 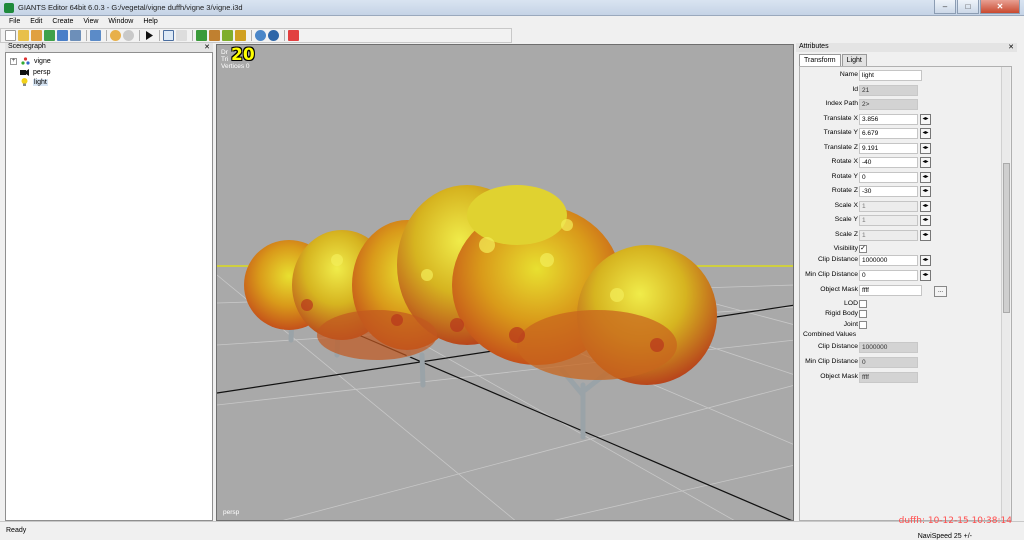 I want to click on rigid-body-label: Rigid Body, so click(x=841, y=313).